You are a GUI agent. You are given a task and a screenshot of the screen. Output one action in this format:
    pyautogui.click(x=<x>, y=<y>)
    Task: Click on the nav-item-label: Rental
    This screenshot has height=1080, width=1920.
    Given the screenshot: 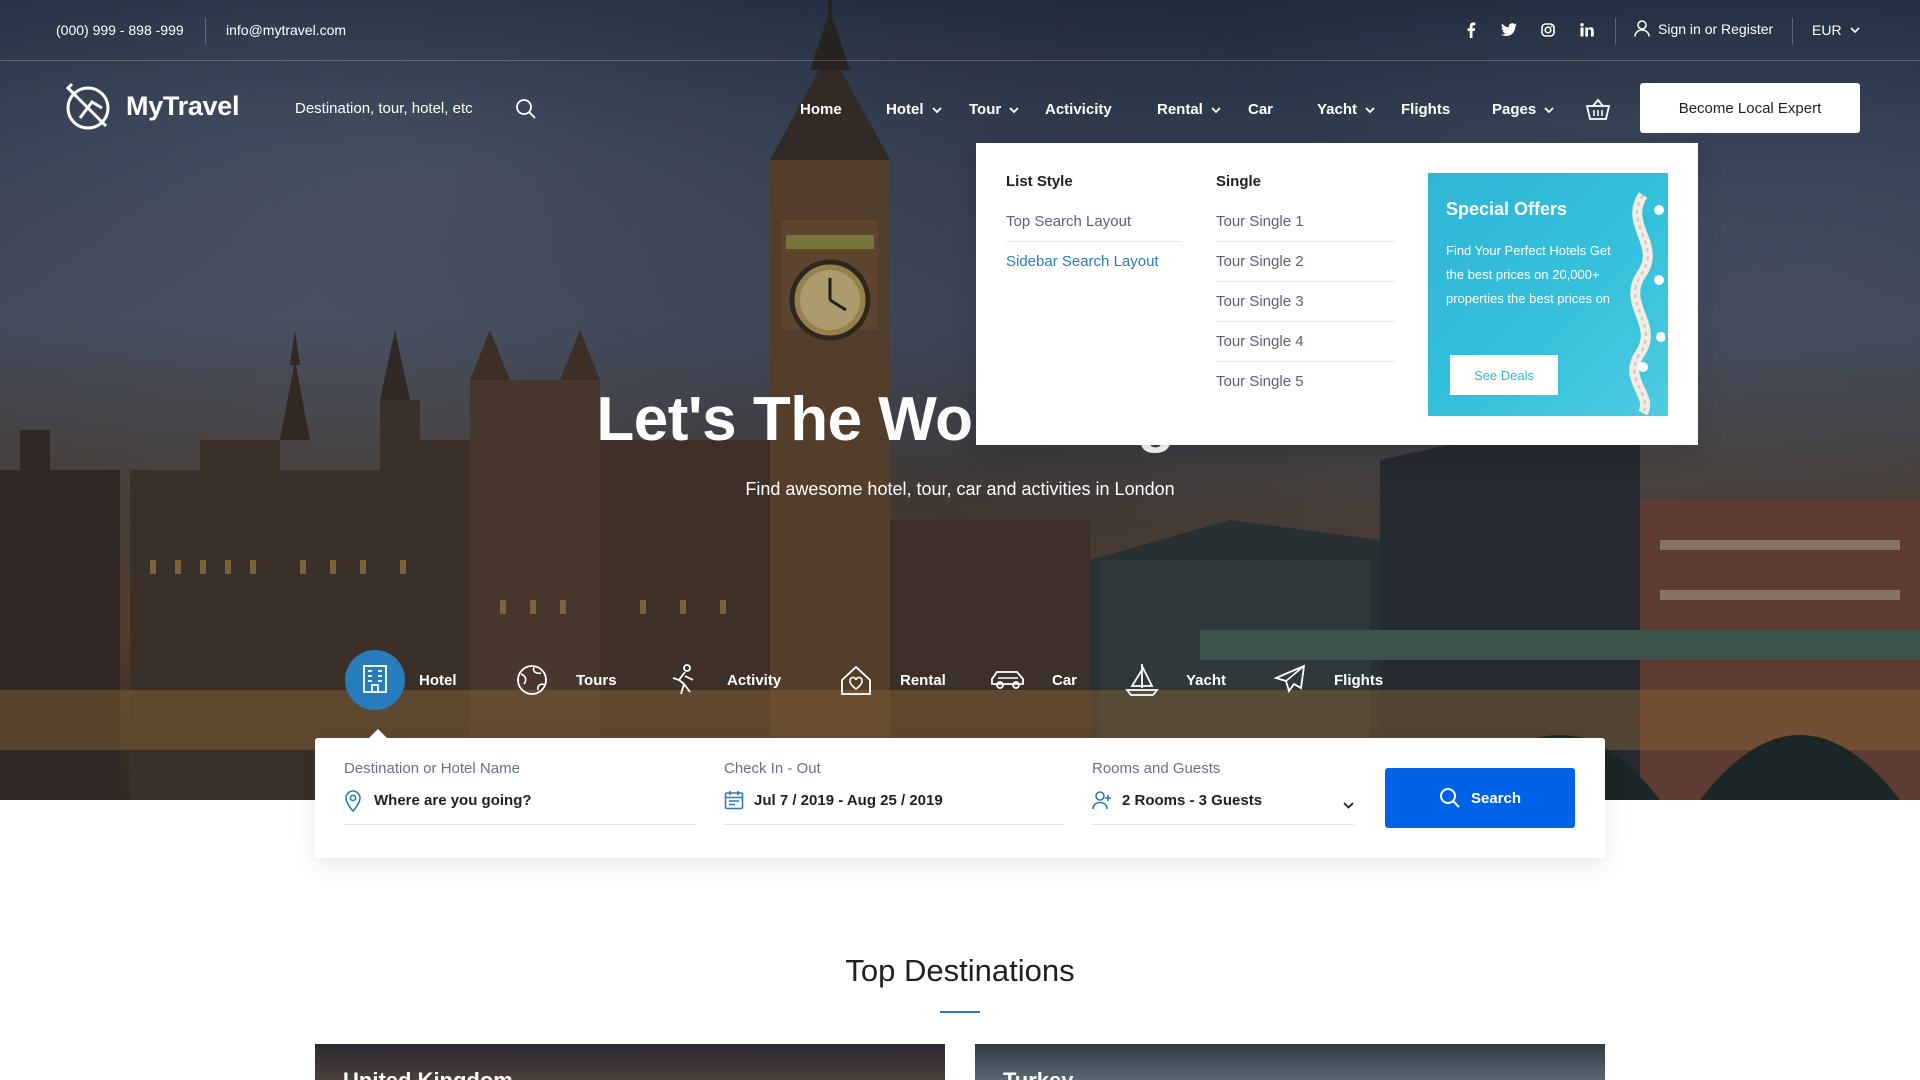 What is the action you would take?
    pyautogui.click(x=1180, y=109)
    